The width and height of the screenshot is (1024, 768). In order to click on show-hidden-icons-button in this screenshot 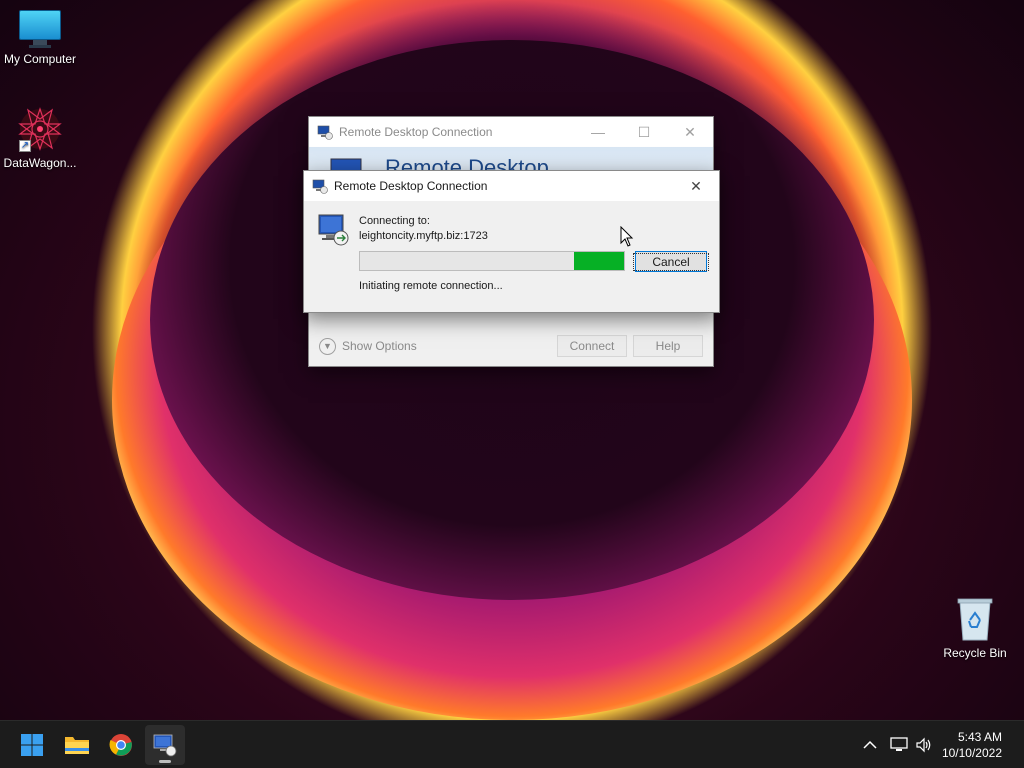, I will do `click(870, 744)`.